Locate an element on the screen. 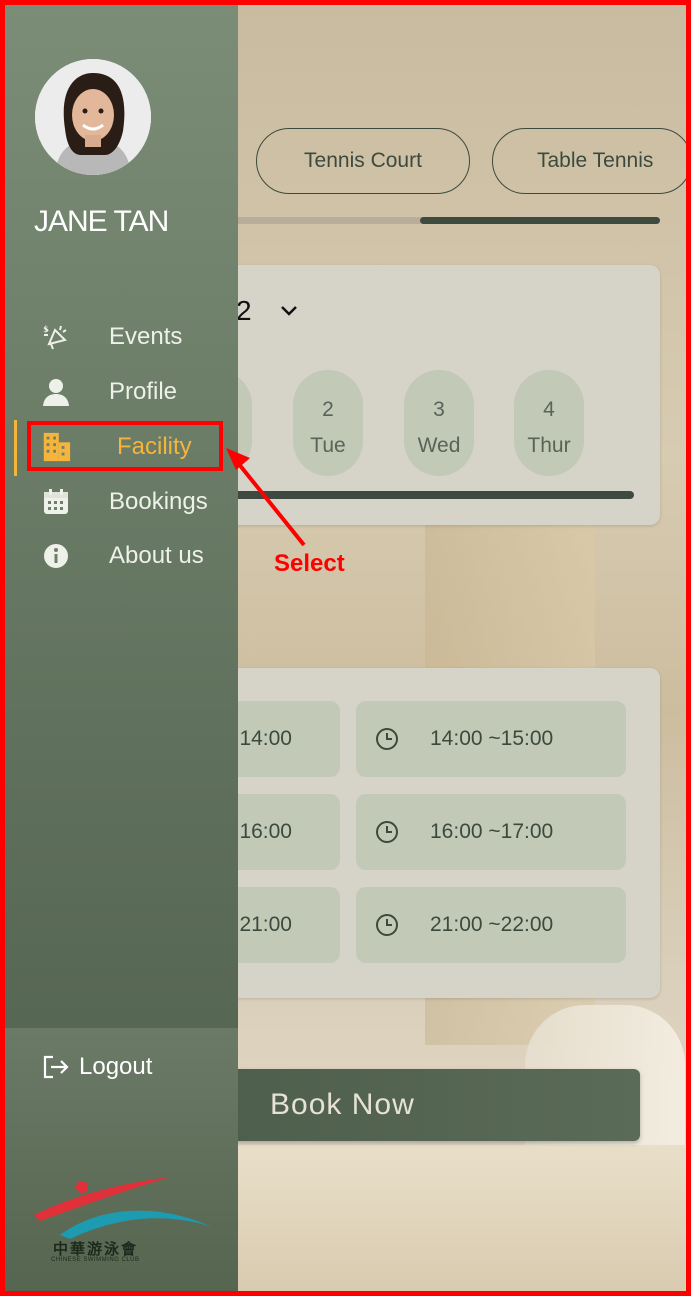  book-now-button: Book Now is located at coordinates (420, 1105).